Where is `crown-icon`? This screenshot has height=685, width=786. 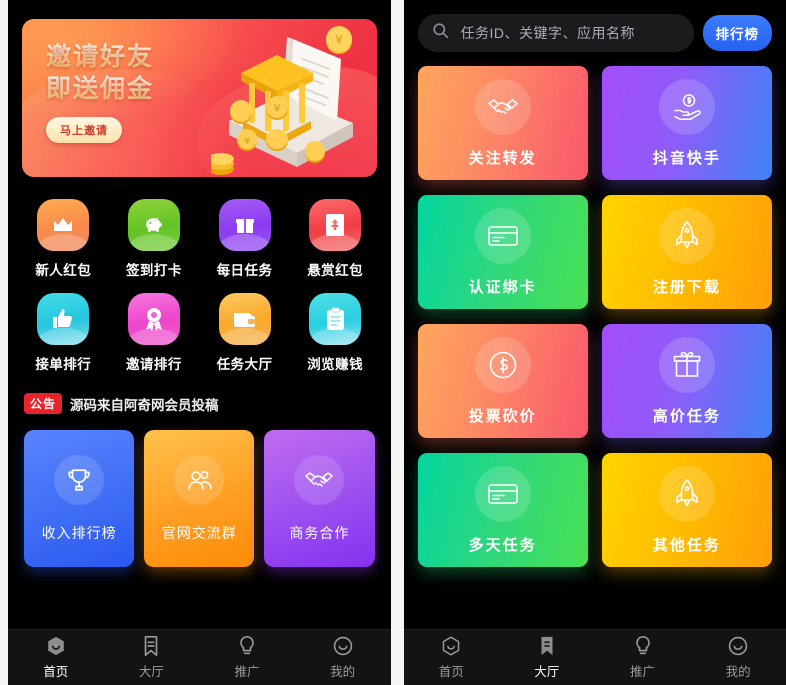 crown-icon is located at coordinates (63, 225).